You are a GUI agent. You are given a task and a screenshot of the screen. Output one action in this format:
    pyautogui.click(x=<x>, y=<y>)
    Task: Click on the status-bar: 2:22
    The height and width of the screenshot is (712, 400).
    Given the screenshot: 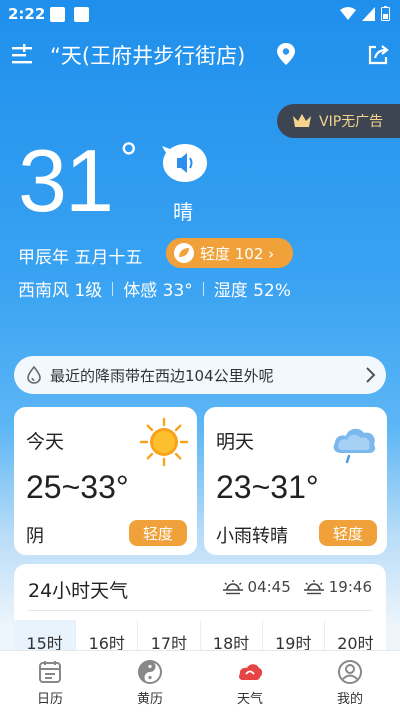 What is the action you would take?
    pyautogui.click(x=200, y=15)
    